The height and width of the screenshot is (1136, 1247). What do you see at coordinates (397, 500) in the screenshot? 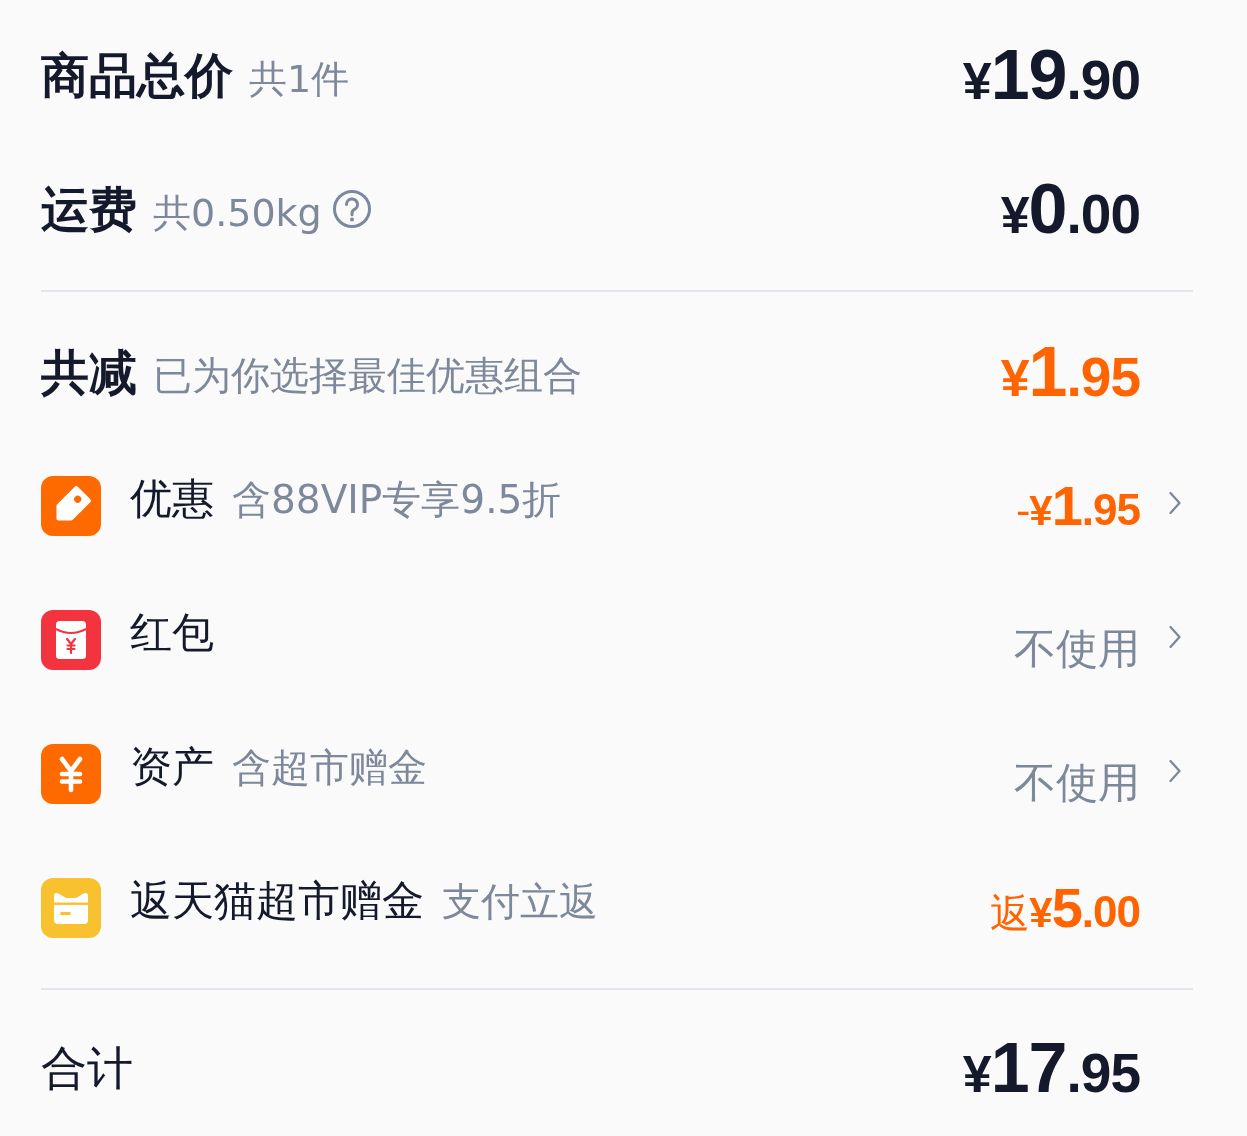
I see `benefit-note: 含88VIP专享9.5折` at bounding box center [397, 500].